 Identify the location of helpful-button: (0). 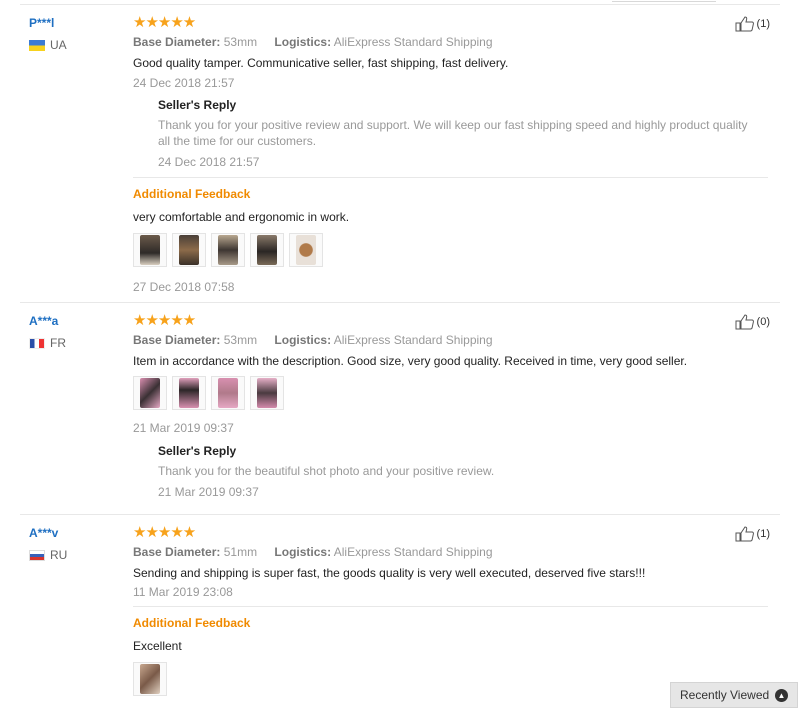
(752, 322).